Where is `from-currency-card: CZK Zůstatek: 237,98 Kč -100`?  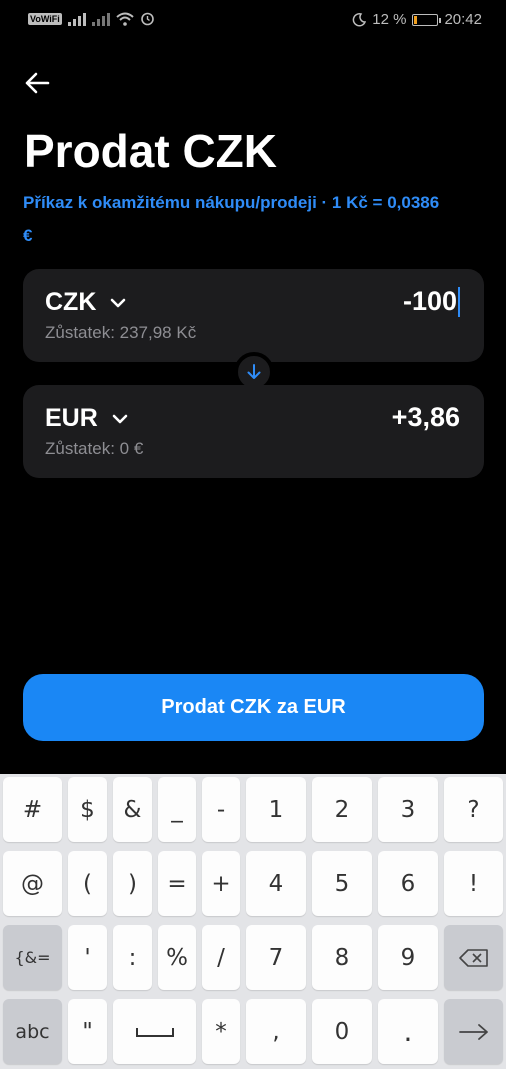
from-currency-card: CZK Zůstatek: 237,98 Kč -100 is located at coordinates (253, 315).